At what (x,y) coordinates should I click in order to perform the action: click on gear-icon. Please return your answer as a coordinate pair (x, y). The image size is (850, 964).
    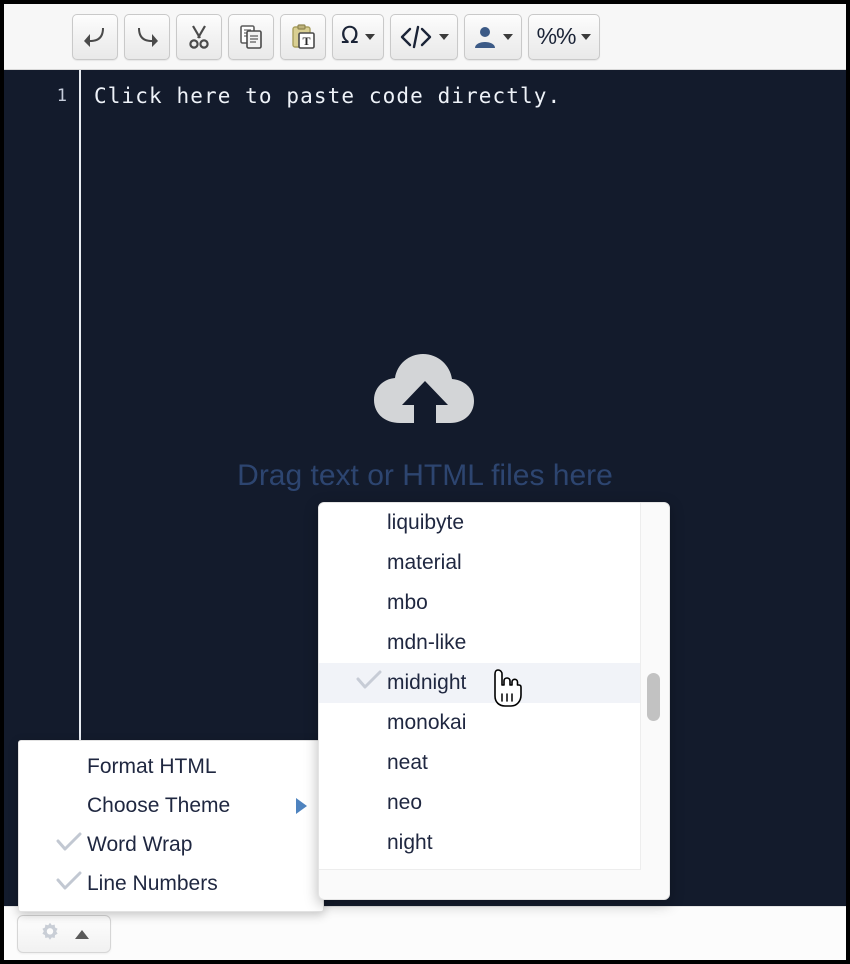
    Looking at the image, I should click on (50, 934).